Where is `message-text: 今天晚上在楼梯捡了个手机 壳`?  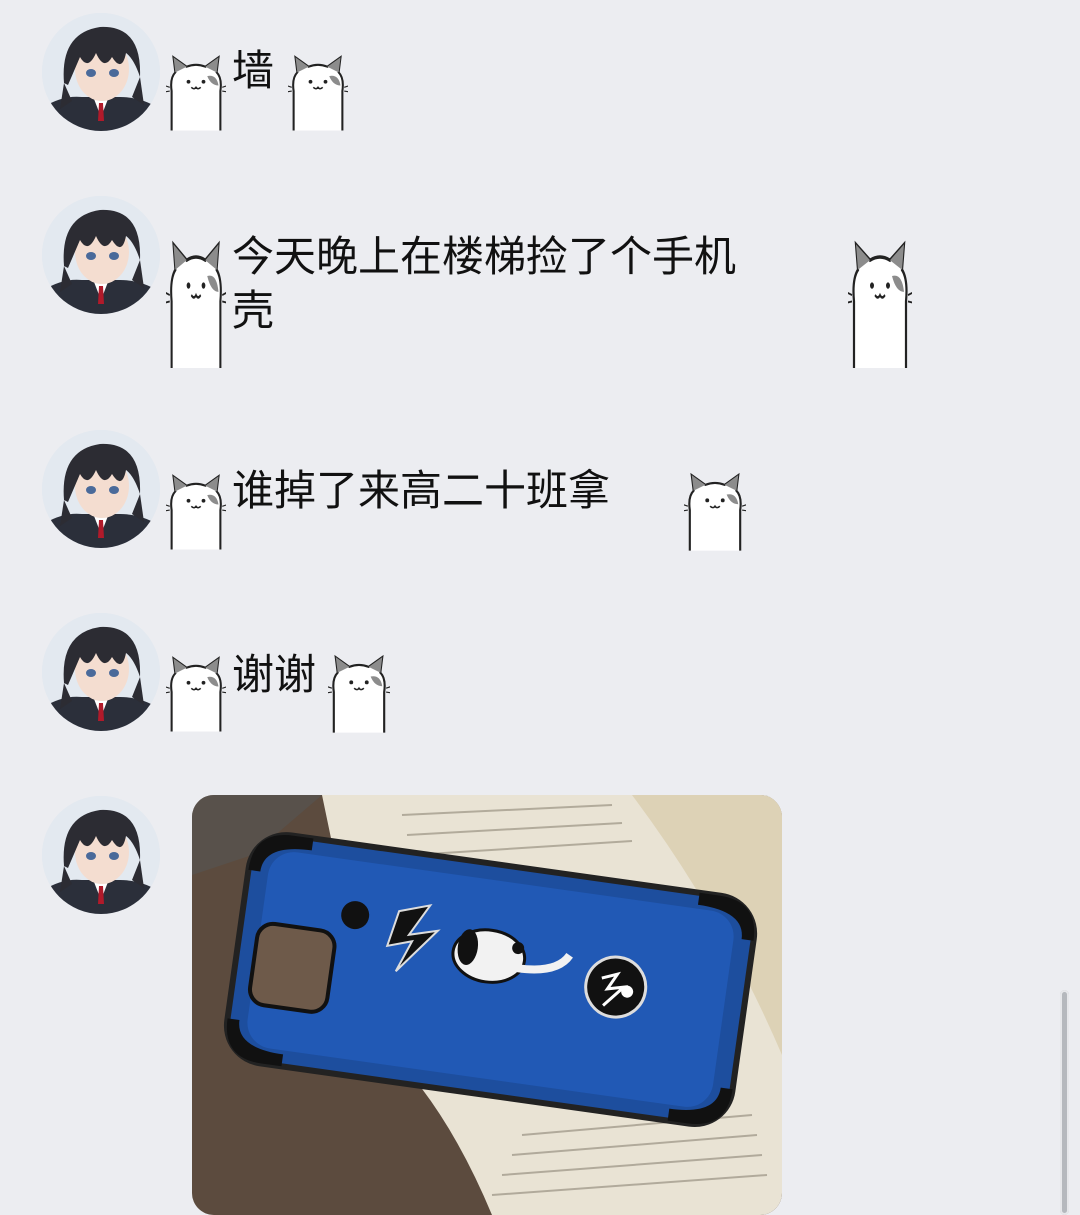
message-text: 今天晚上在楼梯捡了个手机 壳 is located at coordinates (484, 283).